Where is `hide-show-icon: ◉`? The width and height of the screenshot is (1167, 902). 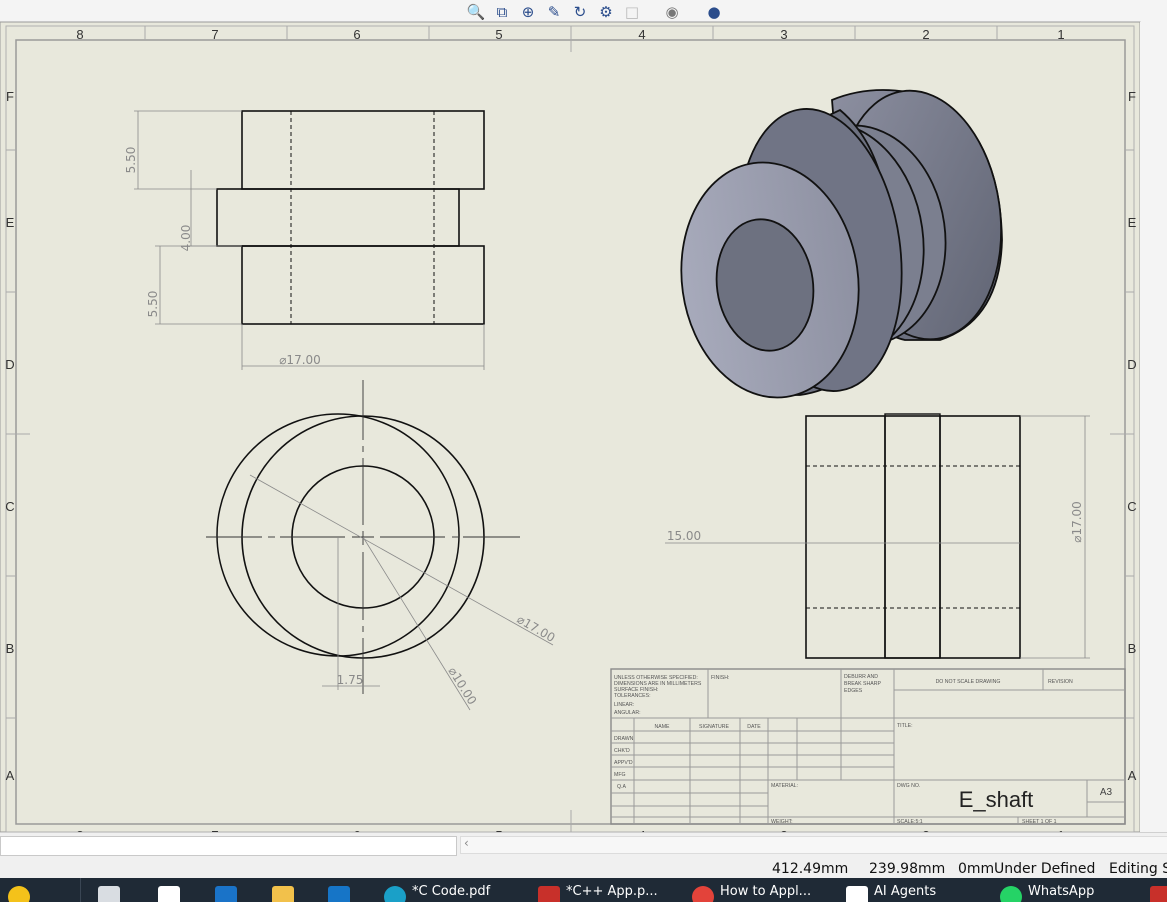
hide-show-icon: ◉ is located at coordinates (672, 12).